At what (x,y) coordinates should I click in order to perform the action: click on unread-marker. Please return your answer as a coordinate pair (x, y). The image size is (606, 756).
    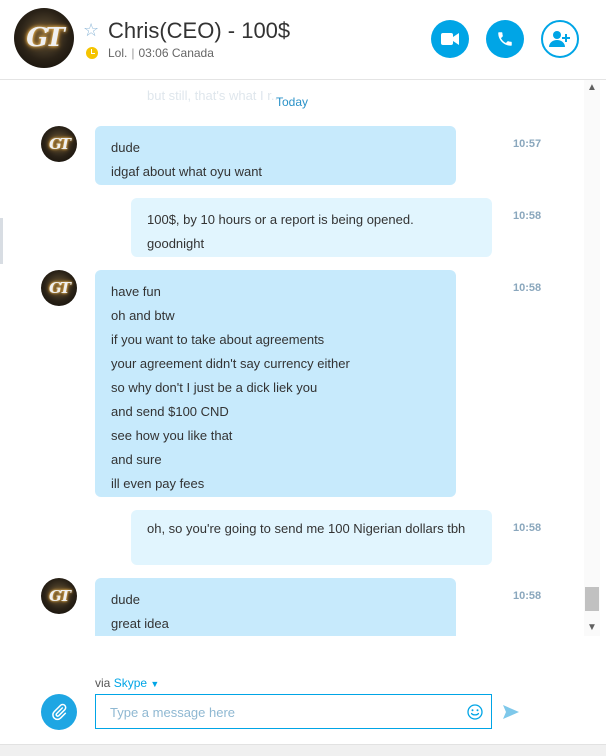
    Looking at the image, I should click on (1, 241).